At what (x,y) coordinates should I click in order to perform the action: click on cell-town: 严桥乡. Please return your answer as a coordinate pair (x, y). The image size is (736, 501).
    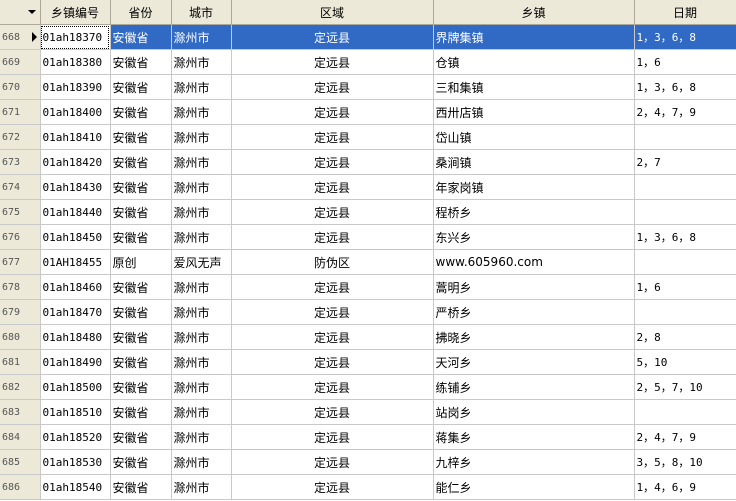
    Looking at the image, I should click on (534, 312).